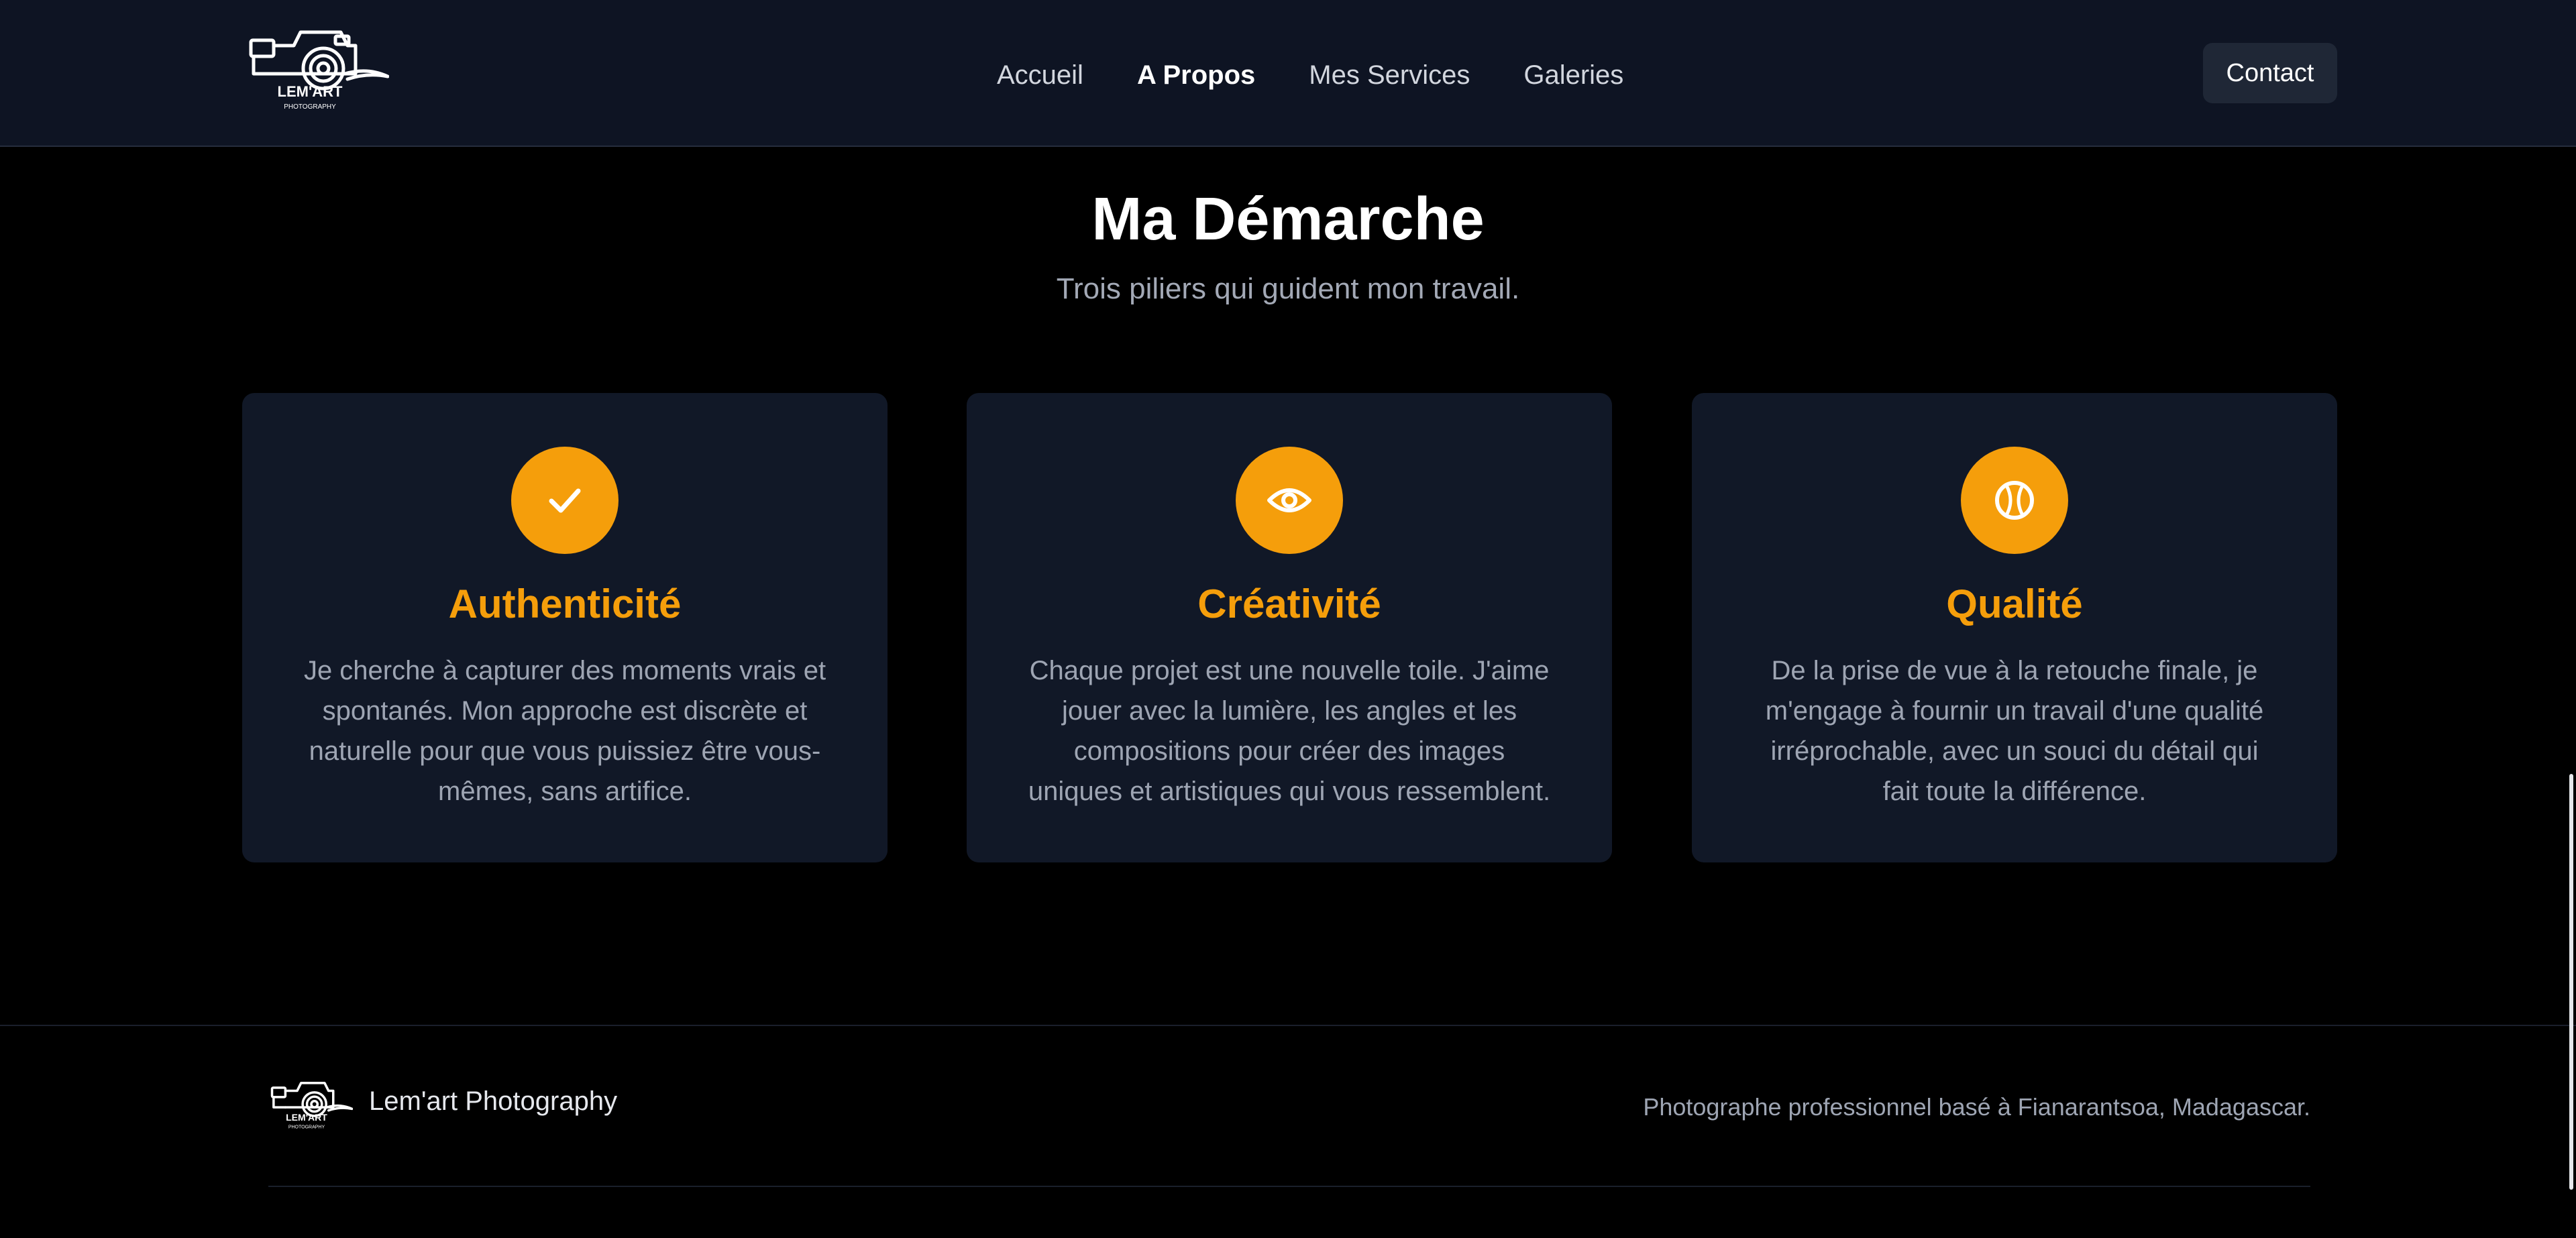  Describe the element at coordinates (1288, 1025) in the screenshot. I see `footer-divider` at that location.